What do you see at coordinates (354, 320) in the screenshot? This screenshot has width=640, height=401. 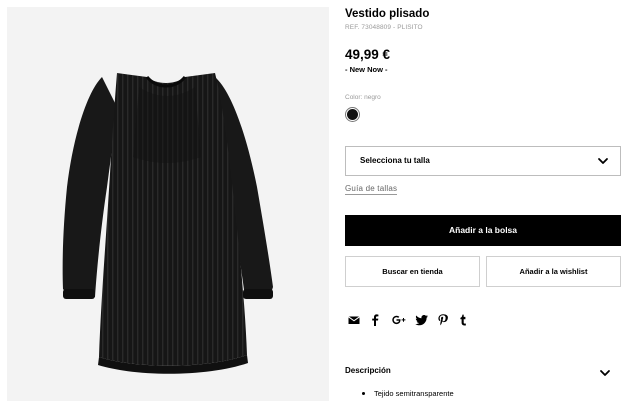 I see `mail-icon` at bounding box center [354, 320].